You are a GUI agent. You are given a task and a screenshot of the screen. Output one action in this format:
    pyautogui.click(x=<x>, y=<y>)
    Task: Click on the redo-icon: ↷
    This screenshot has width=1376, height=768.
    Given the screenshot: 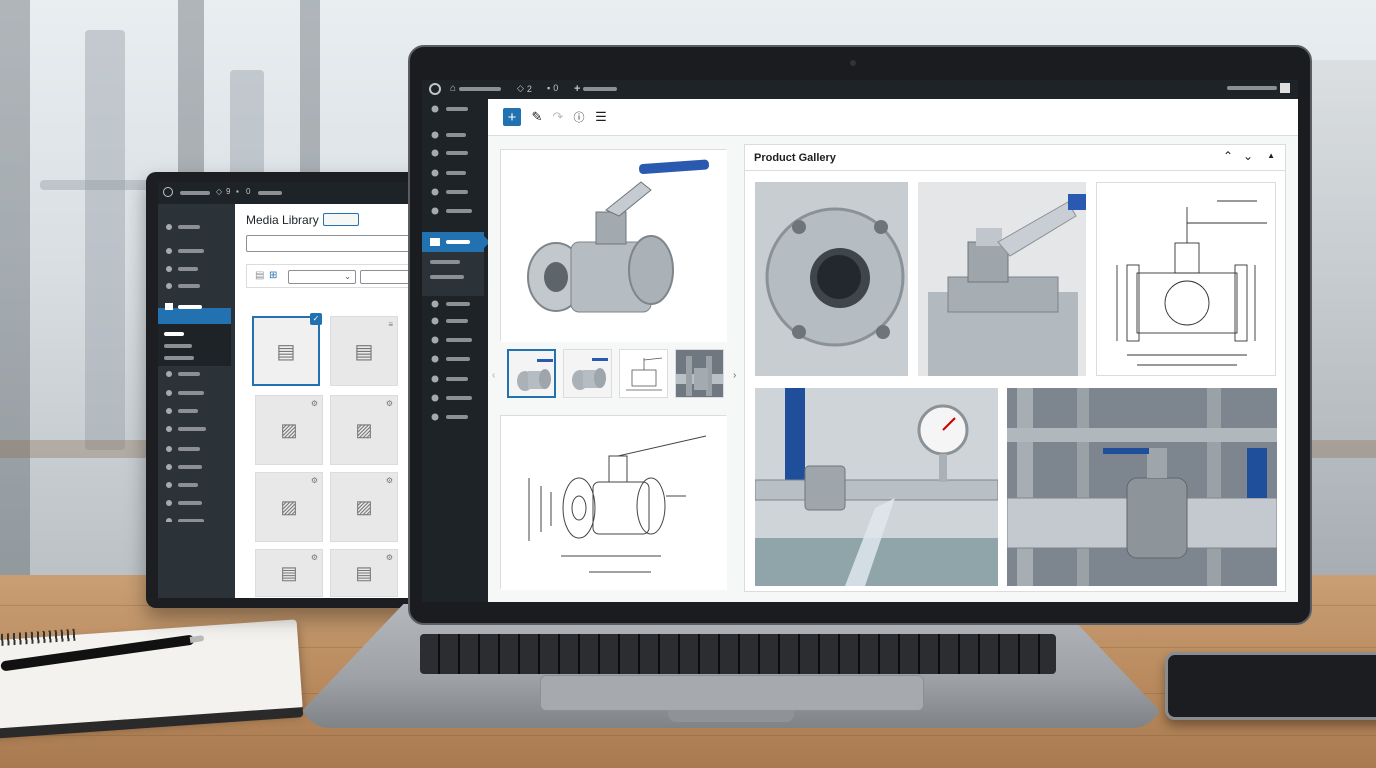 What is the action you would take?
    pyautogui.click(x=558, y=117)
    